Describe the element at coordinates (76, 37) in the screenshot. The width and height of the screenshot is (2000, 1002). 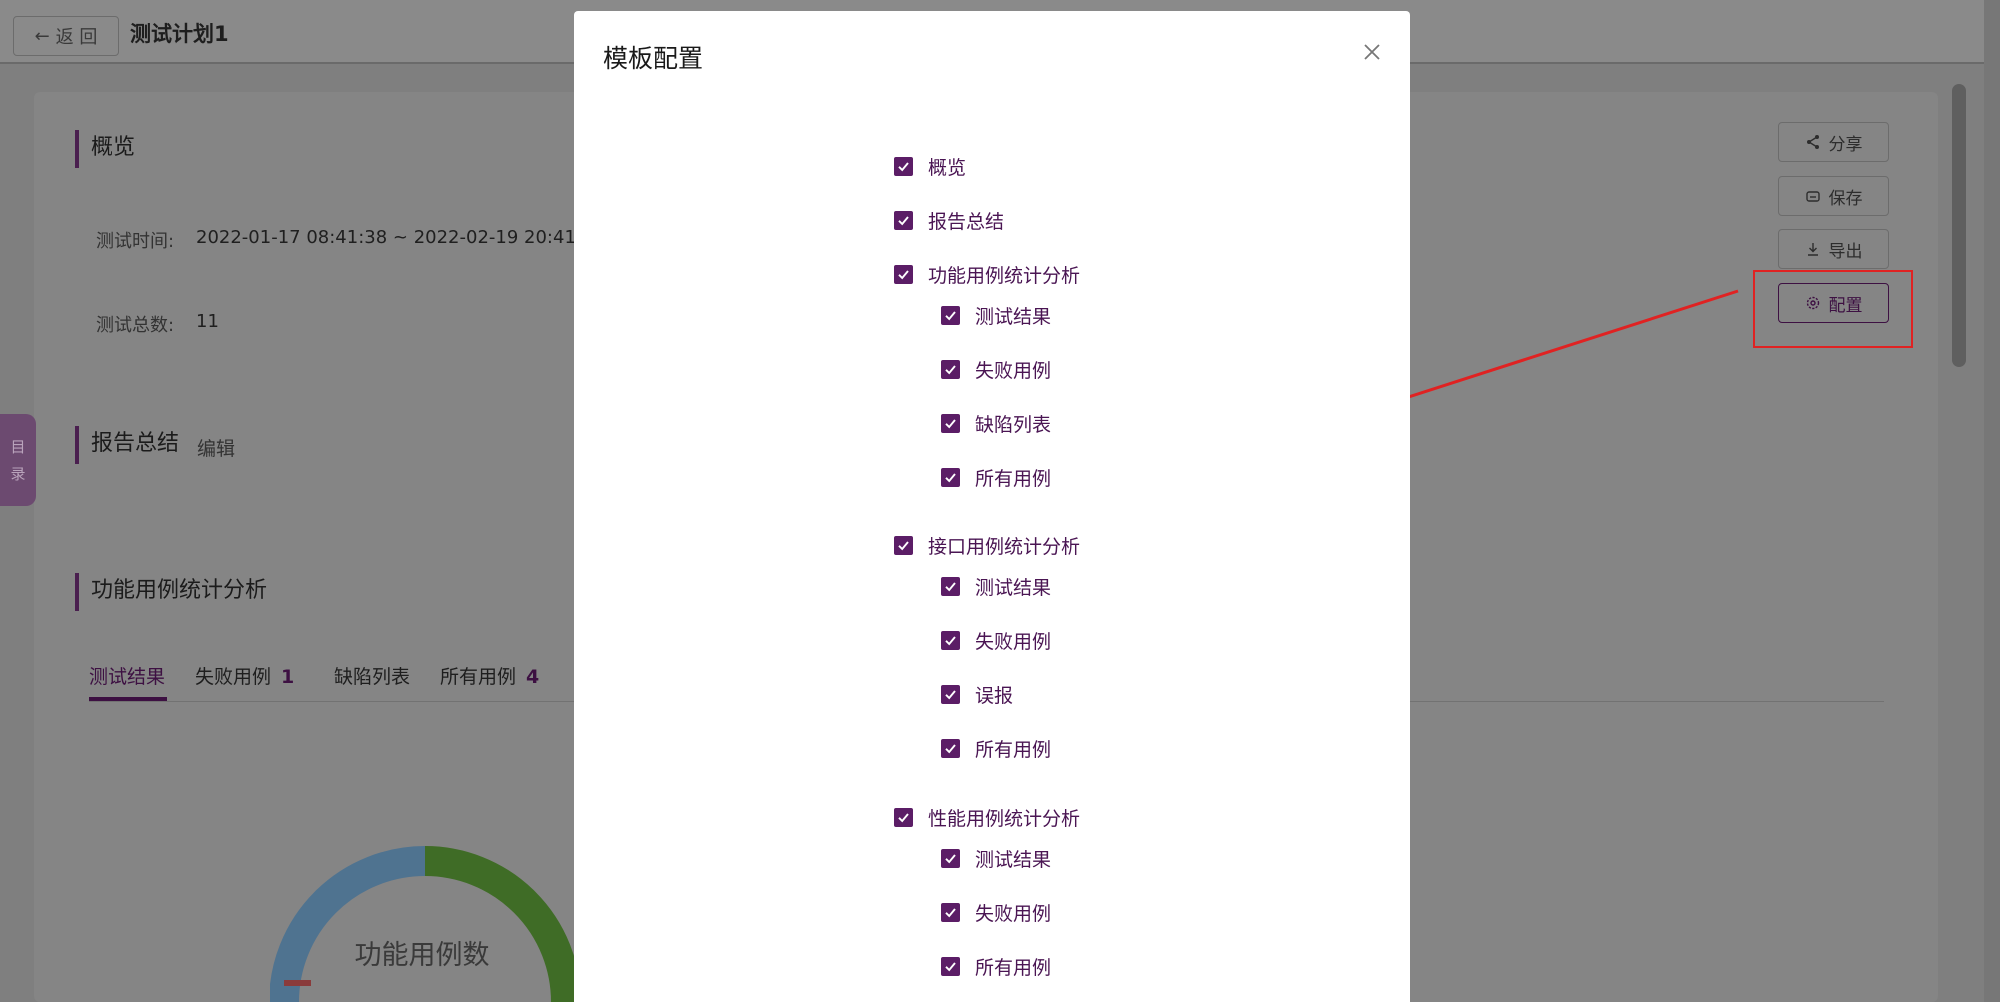
I see `back-button-label: 返 回` at that location.